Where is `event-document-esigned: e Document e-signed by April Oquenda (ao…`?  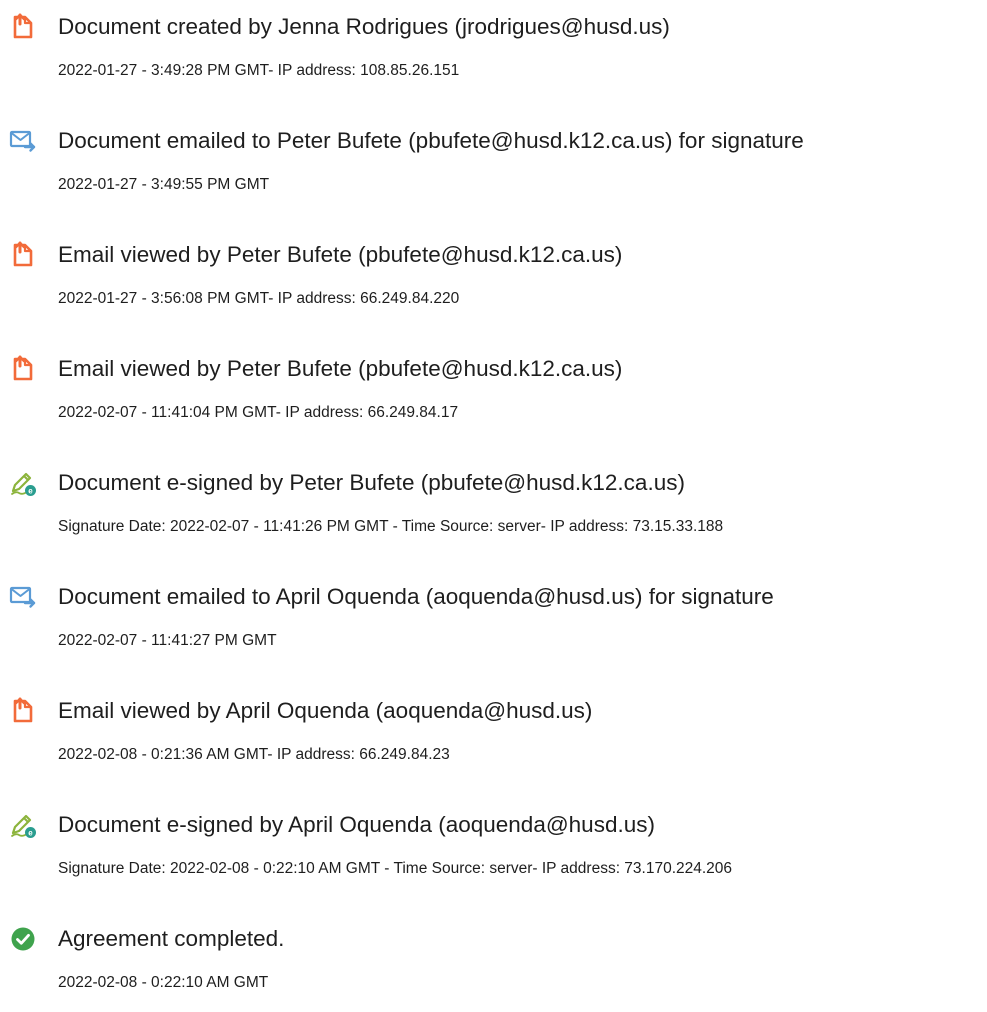
event-document-esigned: e Document e-signed by April Oquenda (ao… is located at coordinates (493, 853).